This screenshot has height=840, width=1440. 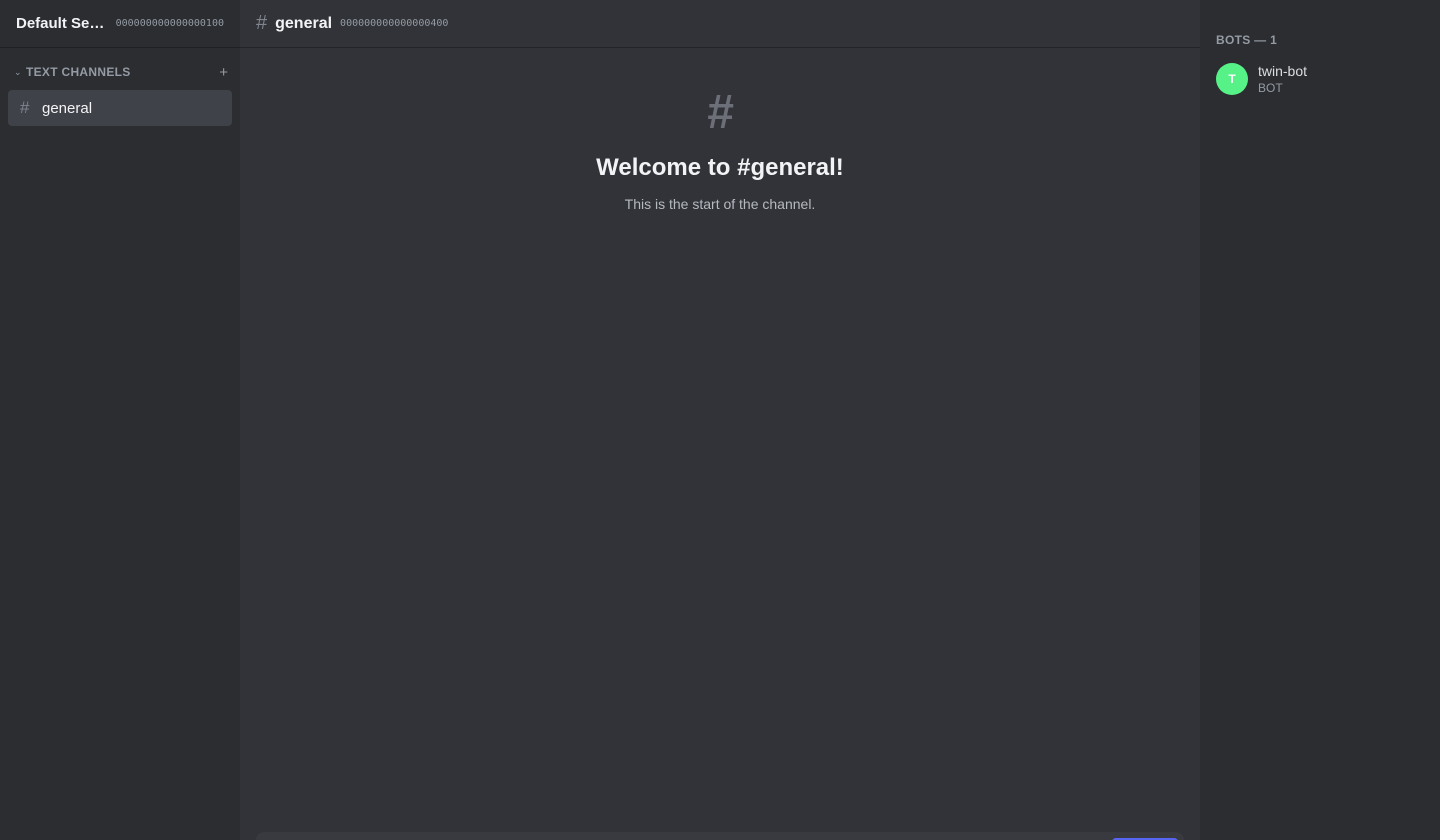 What do you see at coordinates (120, 108) in the screenshot?
I see `sidebar-item-general: # general` at bounding box center [120, 108].